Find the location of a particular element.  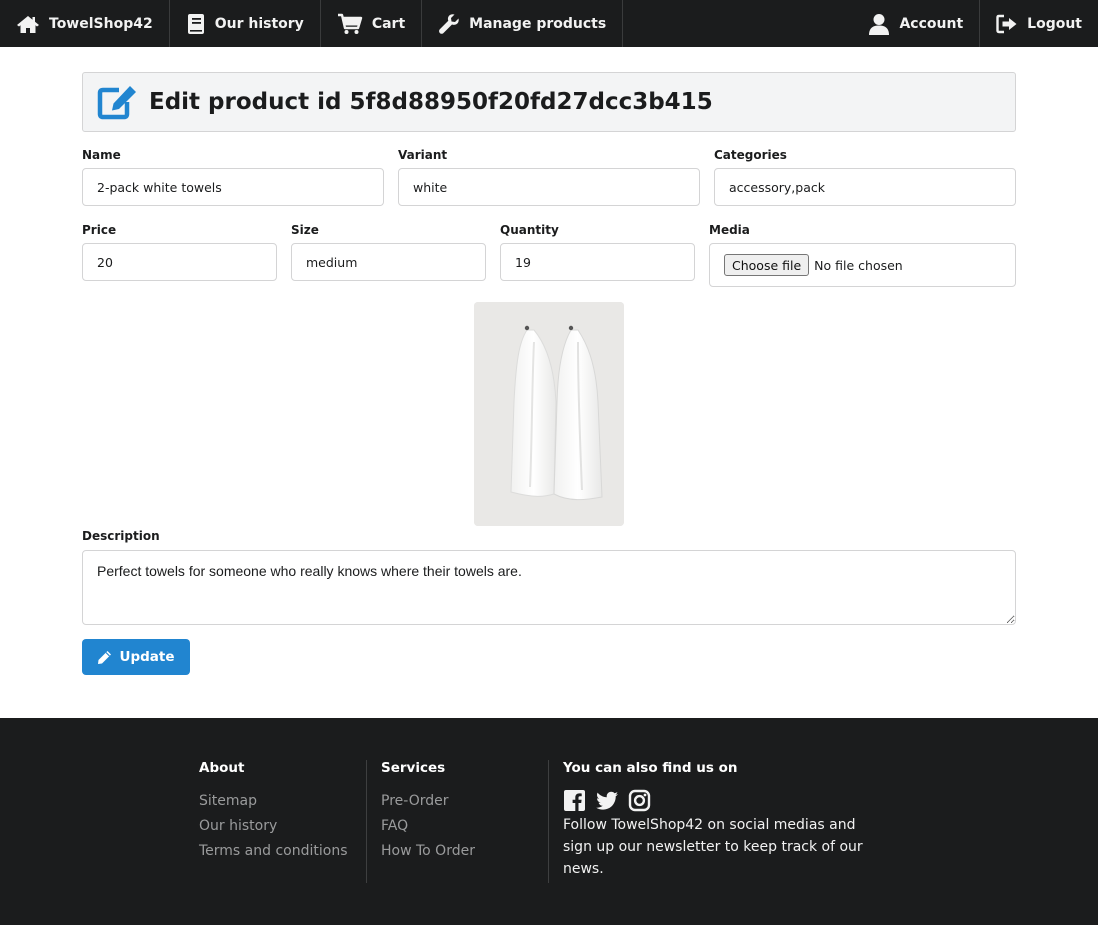

cart-icon is located at coordinates (350, 23).